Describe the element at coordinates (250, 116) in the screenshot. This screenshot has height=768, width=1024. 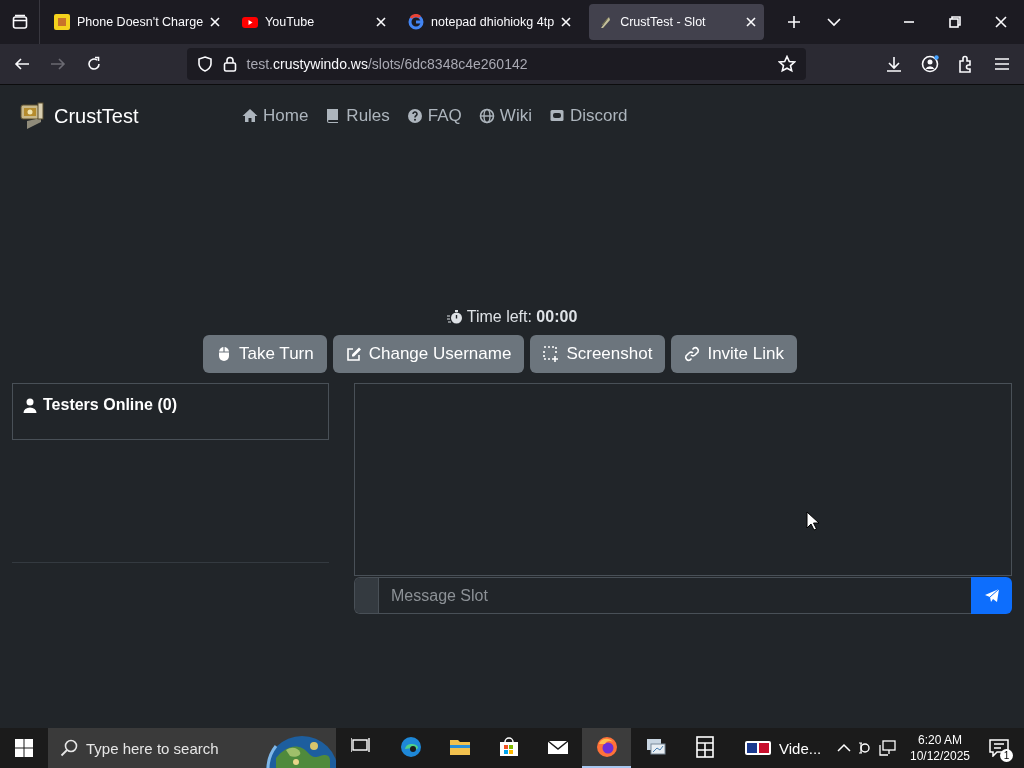
I see `home-icon` at that location.